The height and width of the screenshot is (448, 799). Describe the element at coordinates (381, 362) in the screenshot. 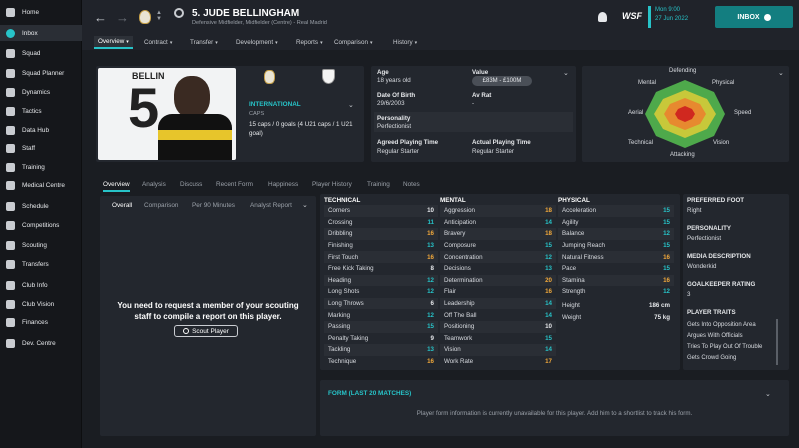

I see `technical-attribute-row: Technique 16` at that location.